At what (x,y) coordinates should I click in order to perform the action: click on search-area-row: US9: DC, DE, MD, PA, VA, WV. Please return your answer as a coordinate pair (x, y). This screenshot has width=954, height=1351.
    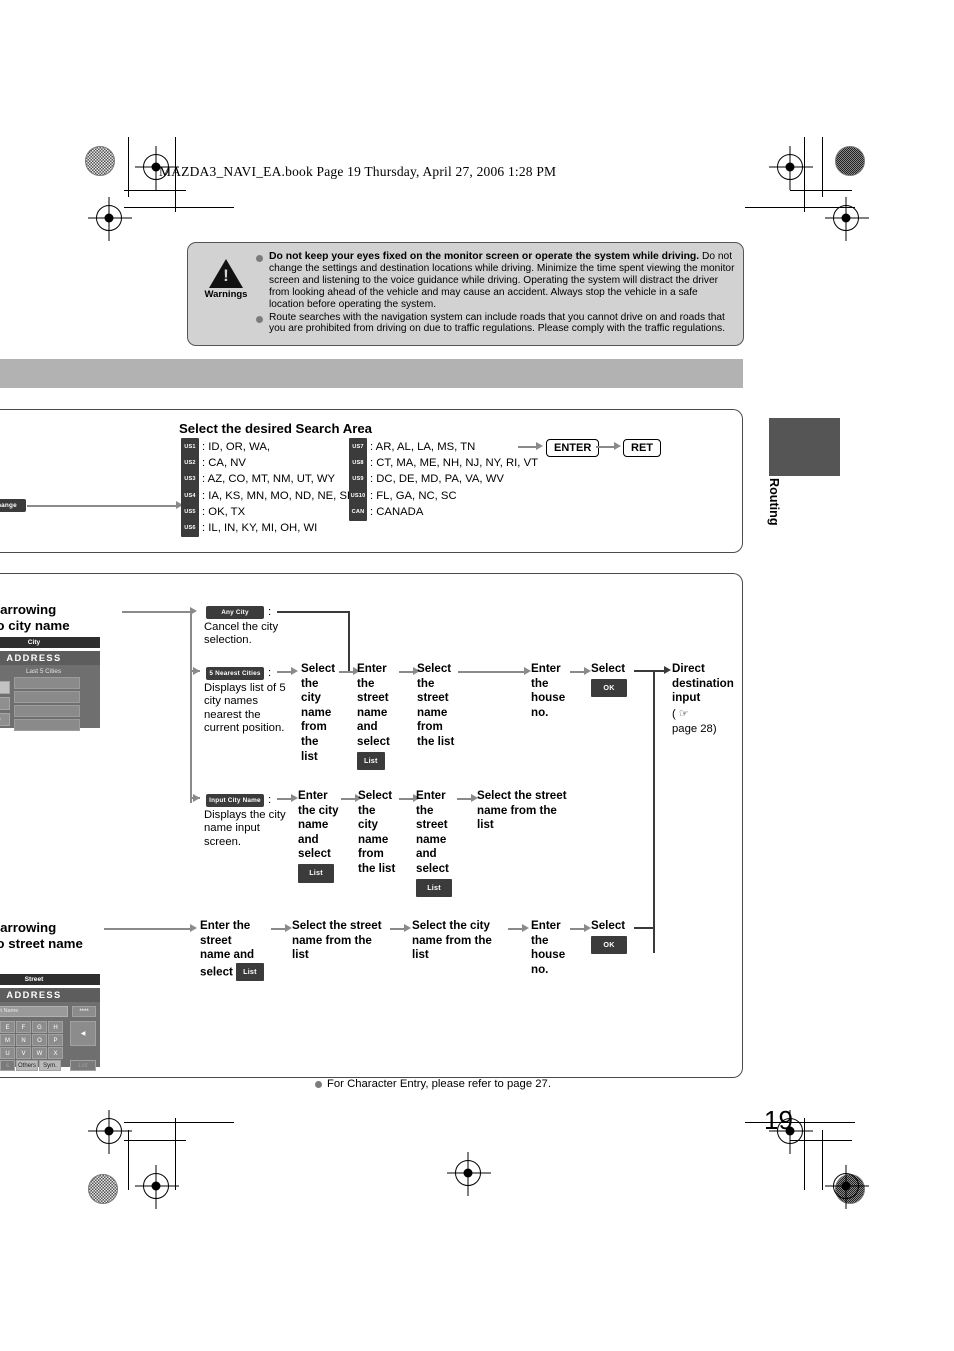
    Looking at the image, I should click on (443, 479).